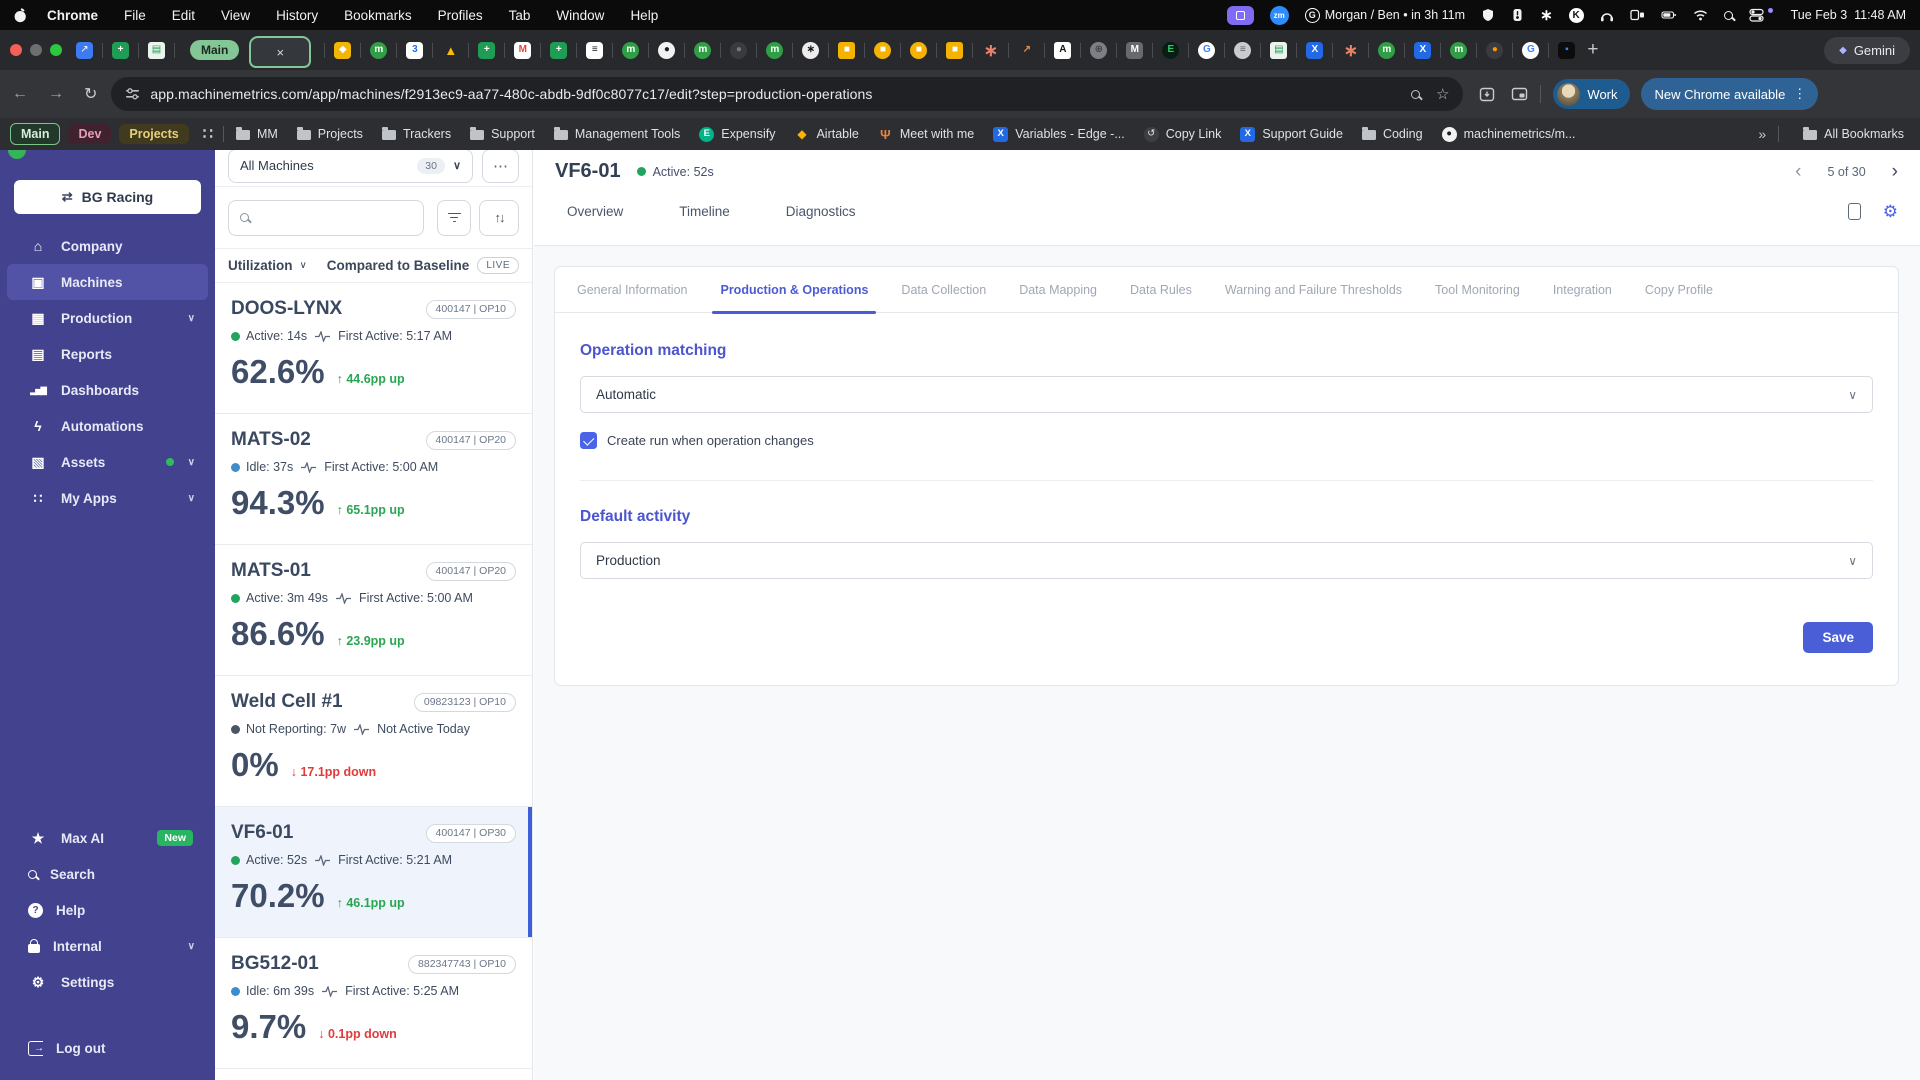 The height and width of the screenshot is (1080, 1920). What do you see at coordinates (1517, 15) in the screenshot?
I see `meds-icon` at bounding box center [1517, 15].